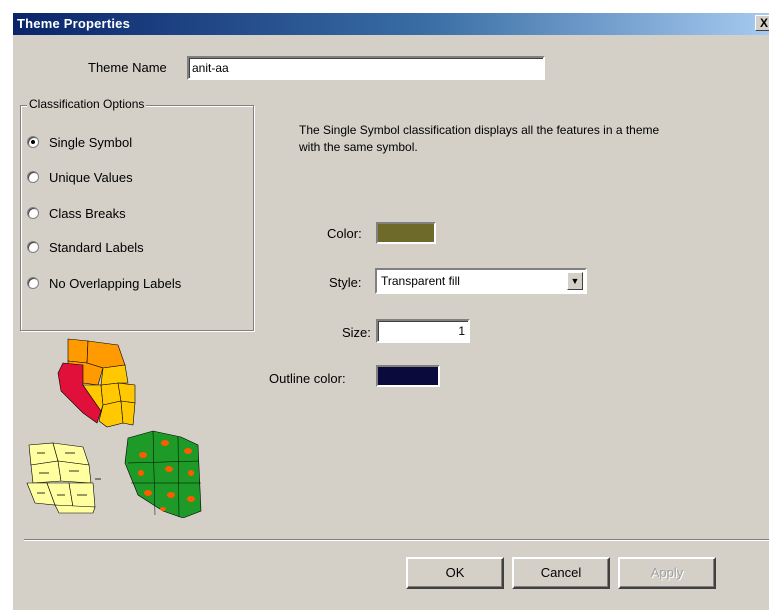 The image size is (769, 610). I want to click on dropdown-arrow-icon: ▼, so click(575, 281).